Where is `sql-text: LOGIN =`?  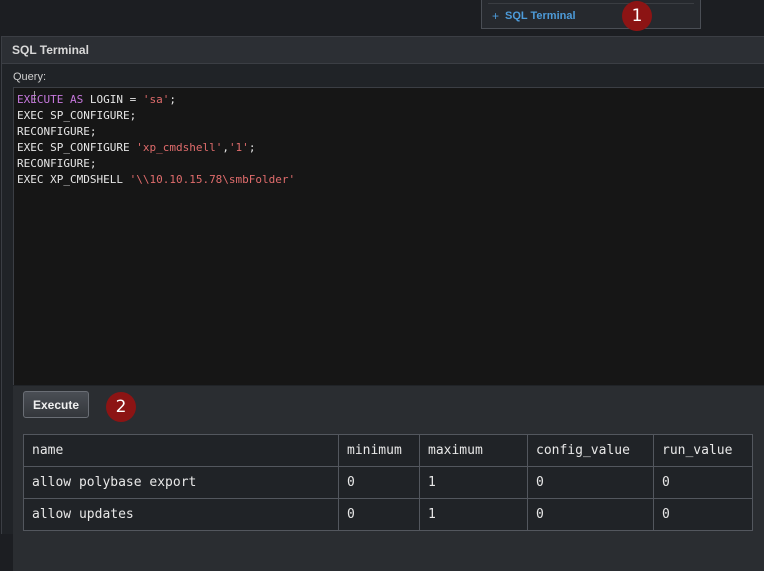 sql-text: LOGIN = is located at coordinates (113, 99).